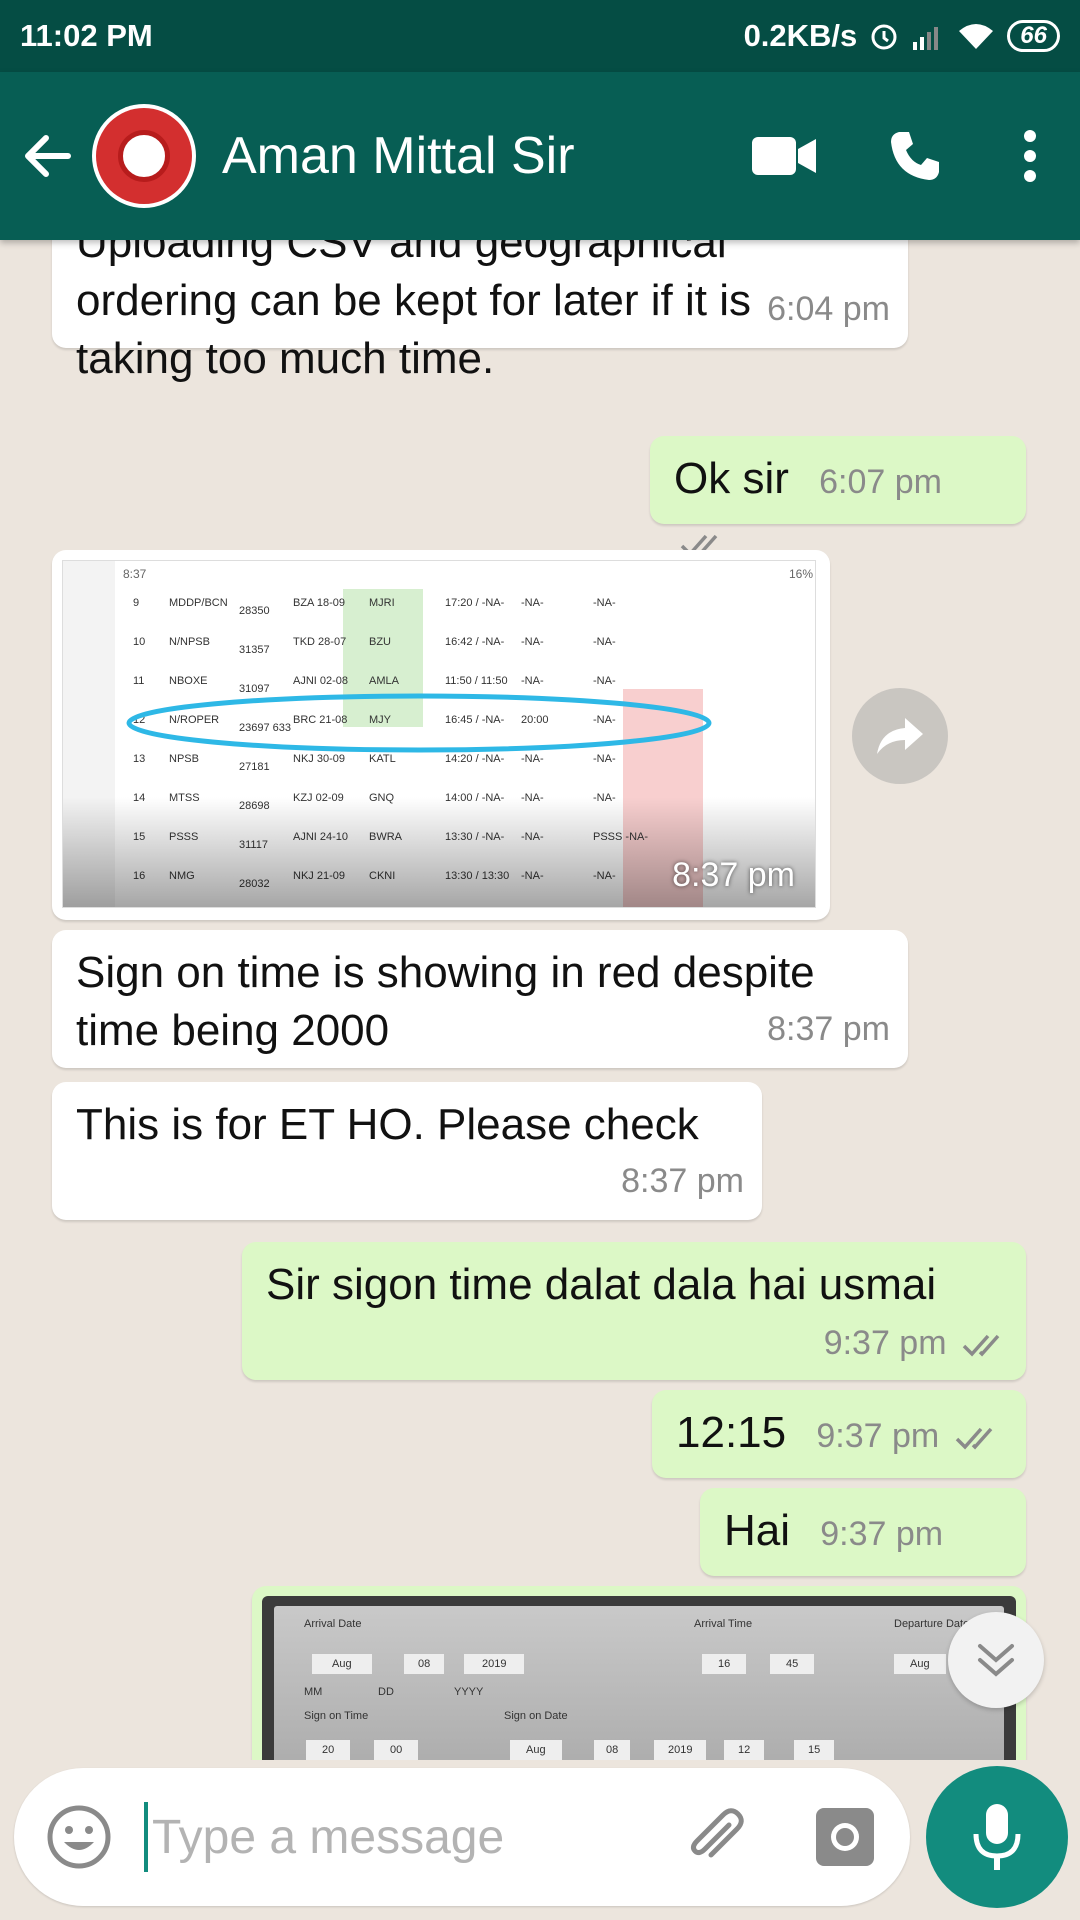  I want to click on microphone-icon, so click(997, 1837).